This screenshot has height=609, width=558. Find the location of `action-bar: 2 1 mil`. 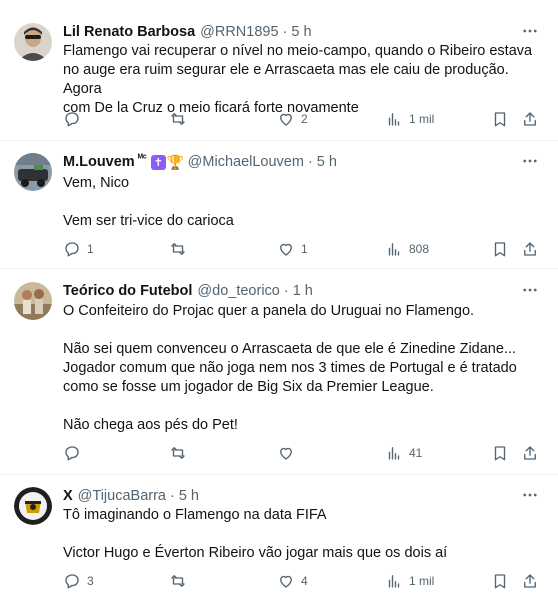

action-bar: 2 1 mil is located at coordinates (302, 119).